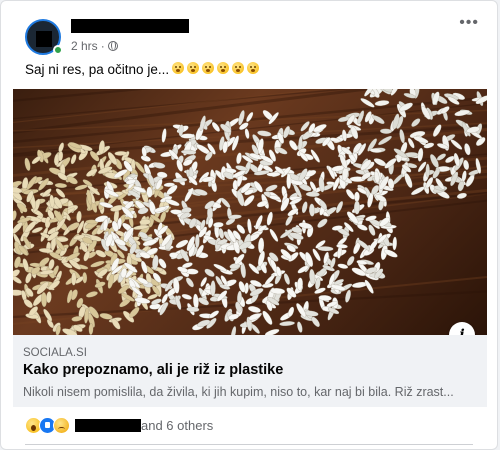 The image size is (500, 450). What do you see at coordinates (112, 46) in the screenshot?
I see `globe-icon` at bounding box center [112, 46].